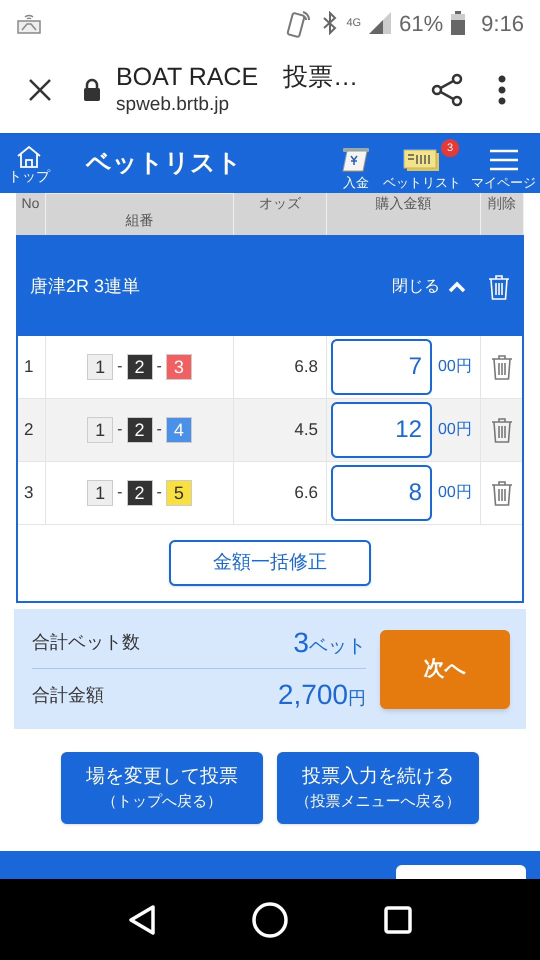 The height and width of the screenshot is (960, 540). What do you see at coordinates (421, 24) in the screenshot?
I see `battery-percent: 61%` at bounding box center [421, 24].